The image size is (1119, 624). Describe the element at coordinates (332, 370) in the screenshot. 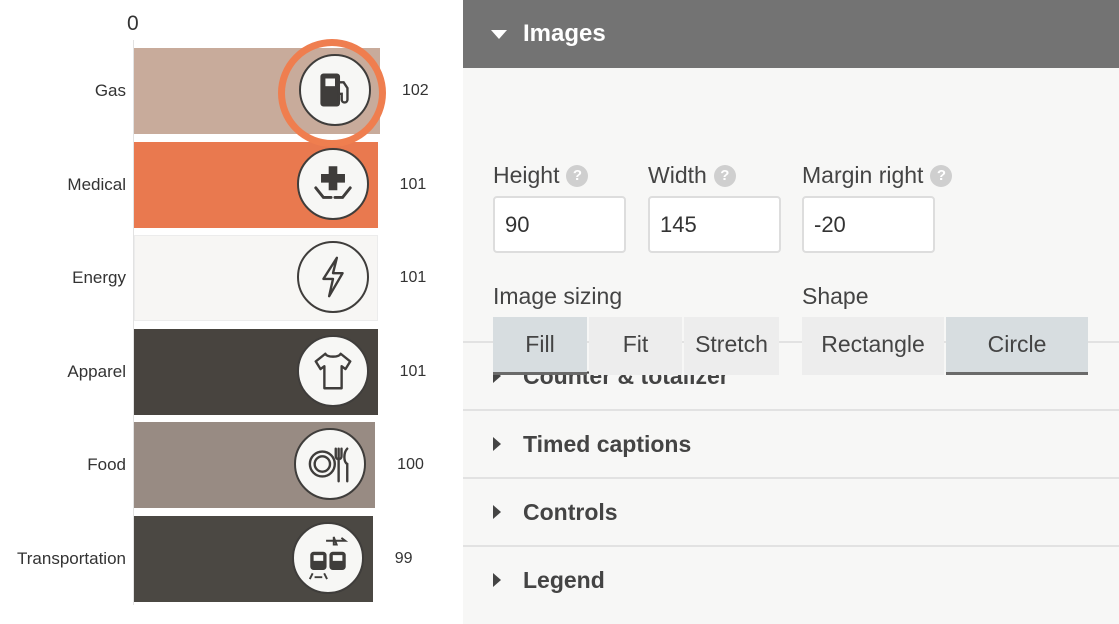

I see `tshirt-icon` at that location.